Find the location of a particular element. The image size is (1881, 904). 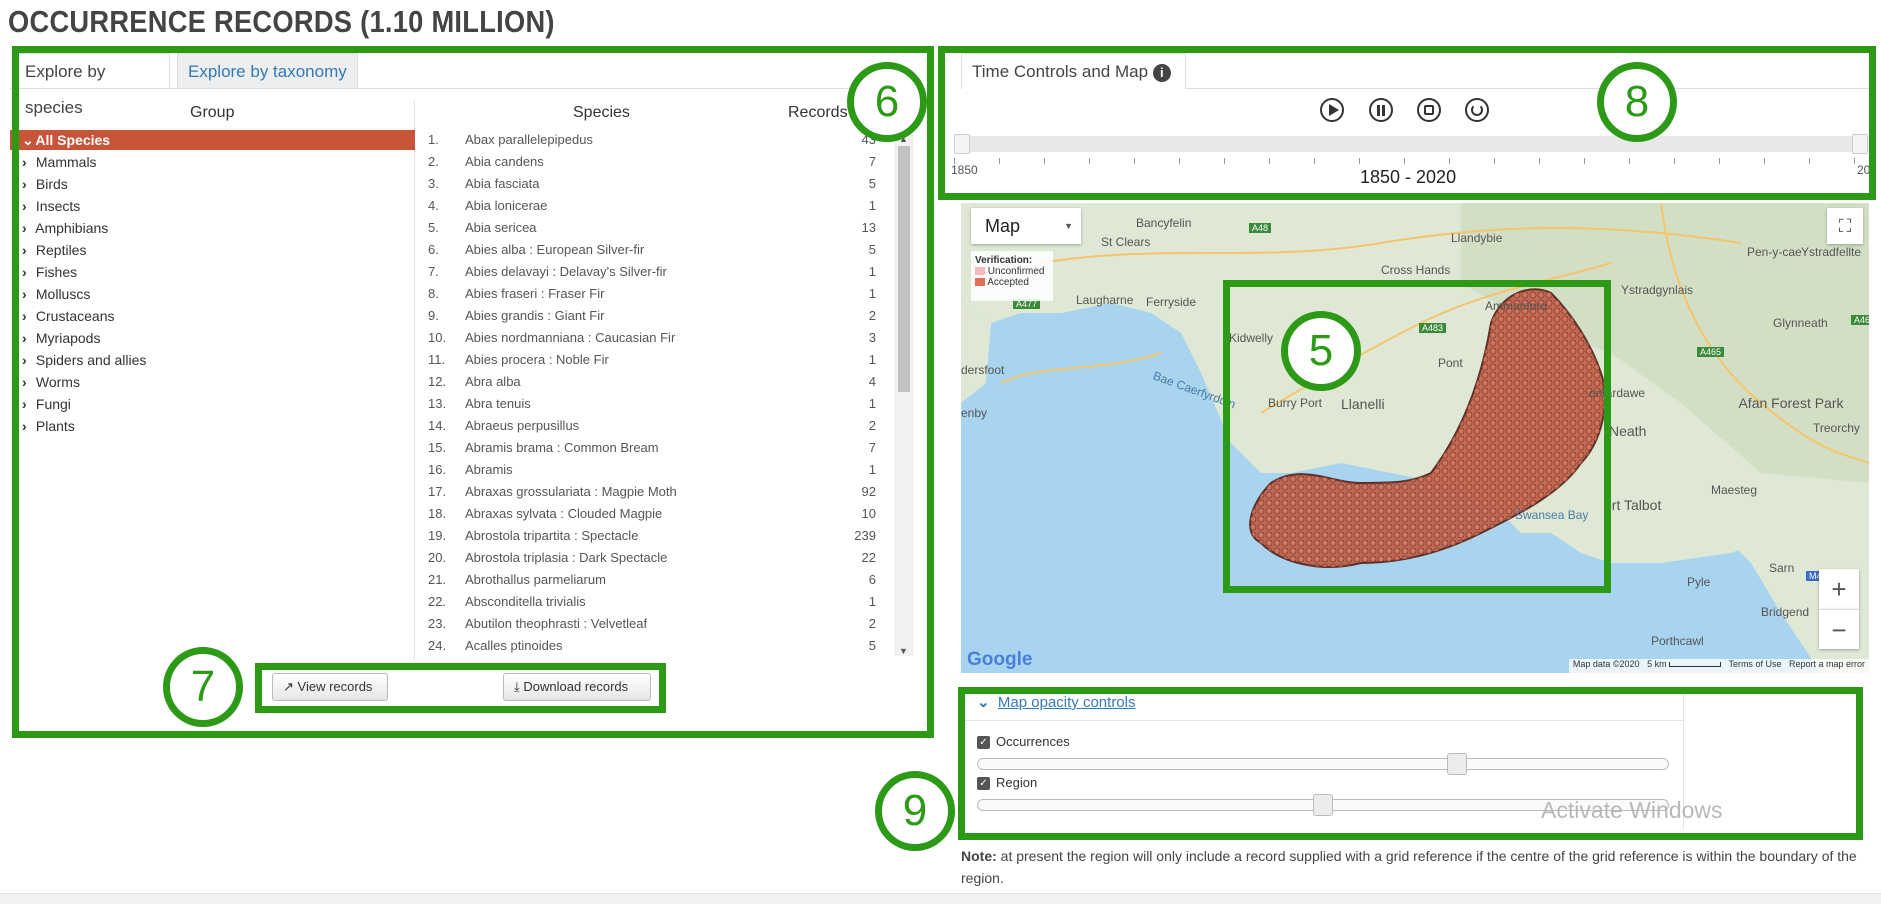

report-map-error-link: Report a map error is located at coordinates (1827, 664).